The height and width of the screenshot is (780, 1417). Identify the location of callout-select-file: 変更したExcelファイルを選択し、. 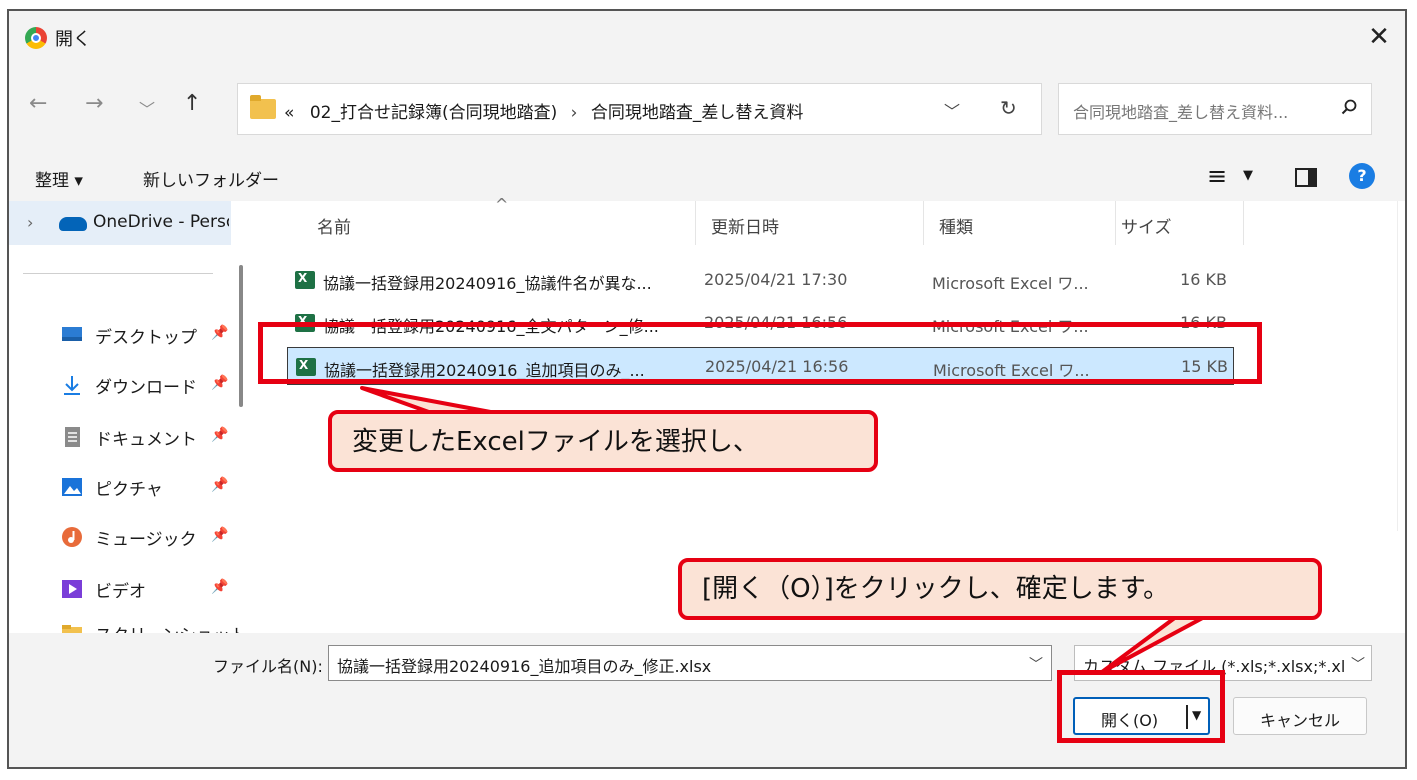
(603, 441).